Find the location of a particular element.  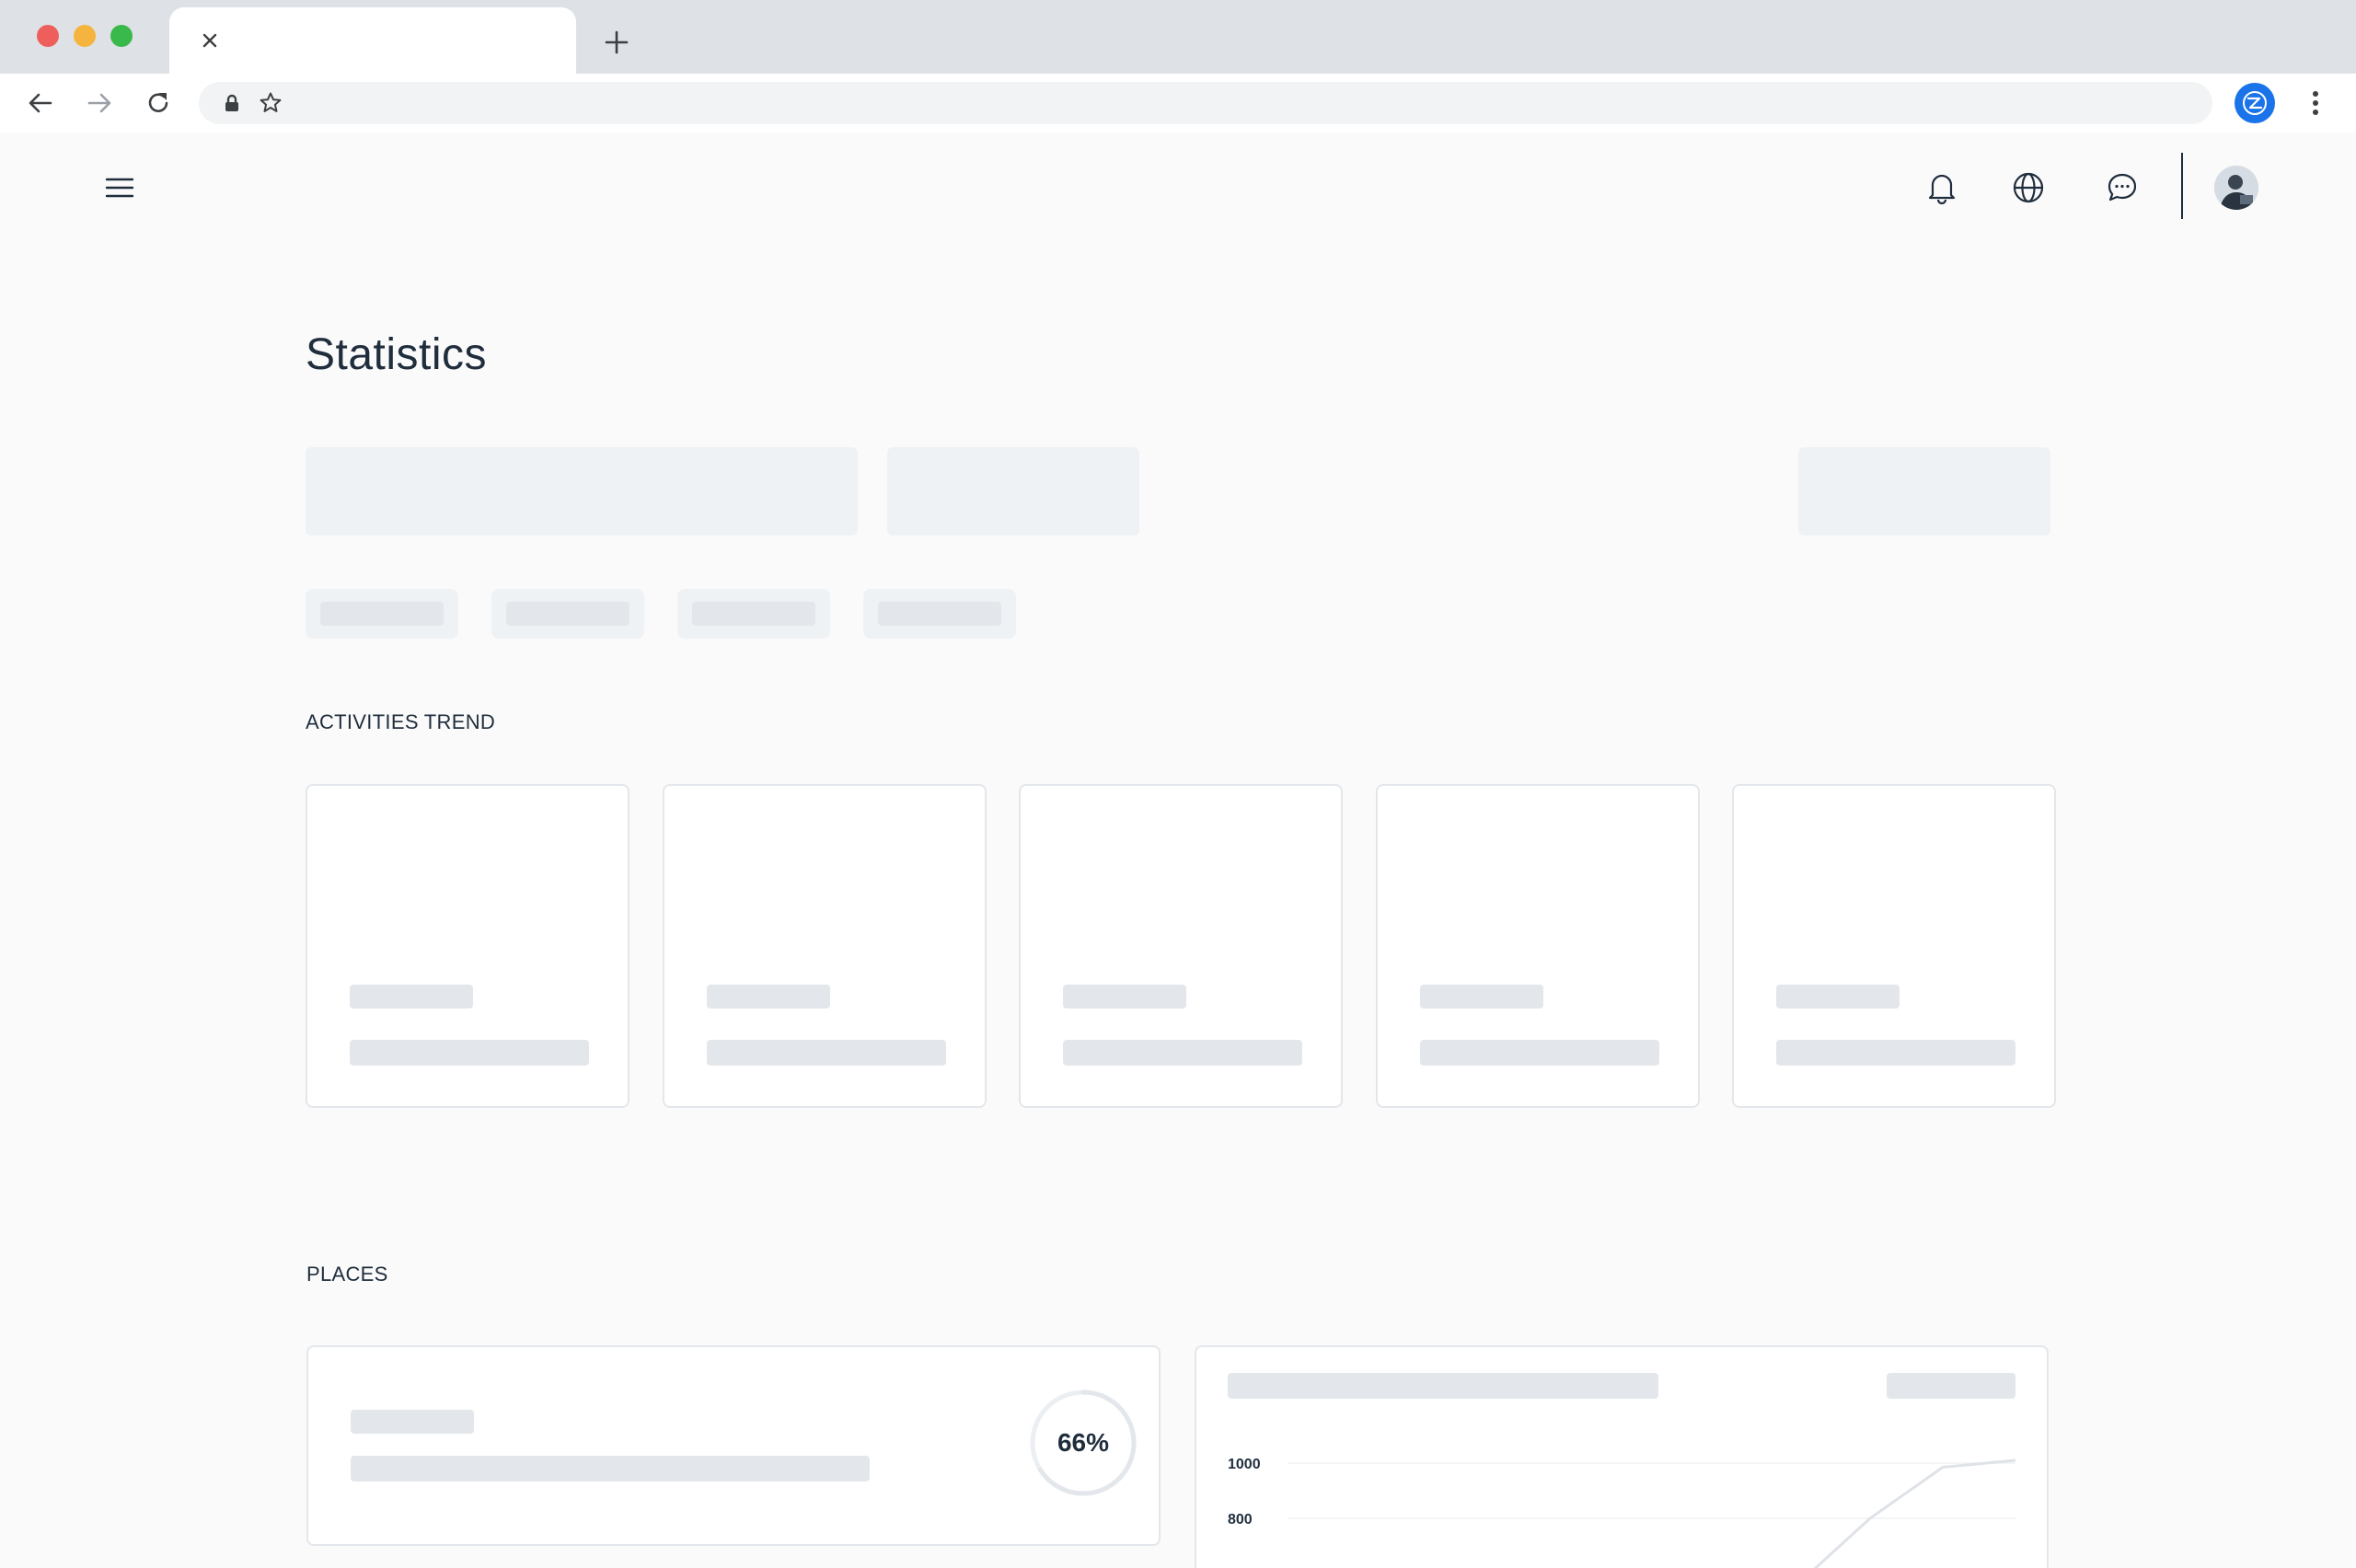

bookmark-star-icon is located at coordinates (271, 103).